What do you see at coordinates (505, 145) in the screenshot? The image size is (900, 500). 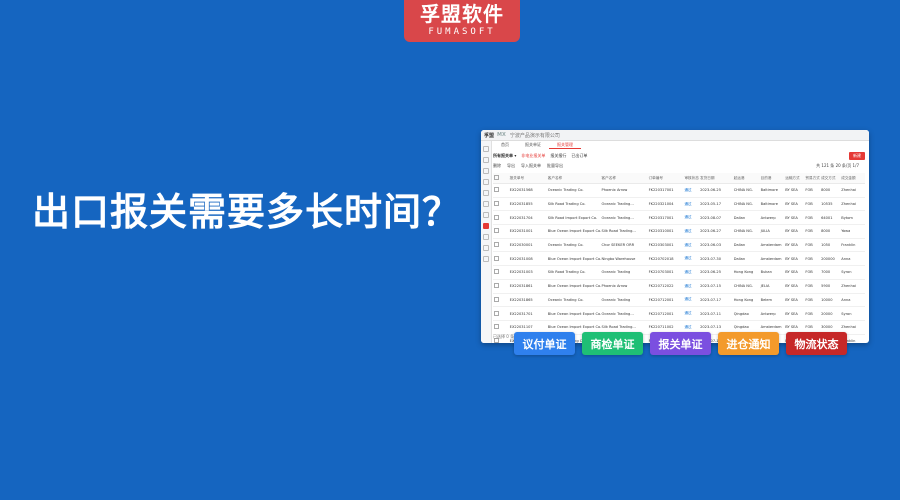 I see `tab-home: 首页` at bounding box center [505, 145].